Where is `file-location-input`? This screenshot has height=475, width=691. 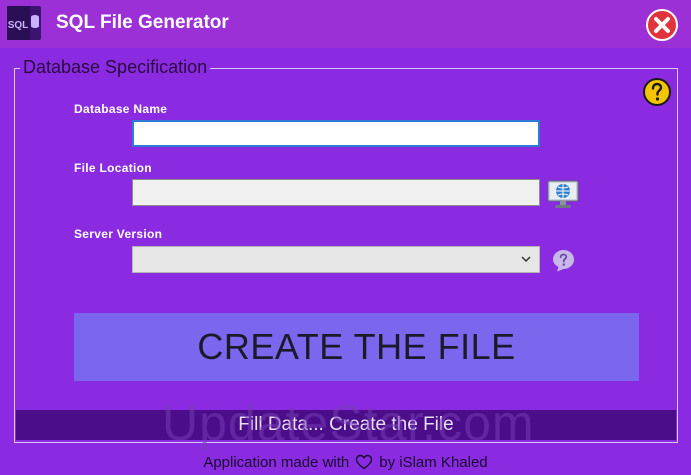 file-location-input is located at coordinates (336, 192).